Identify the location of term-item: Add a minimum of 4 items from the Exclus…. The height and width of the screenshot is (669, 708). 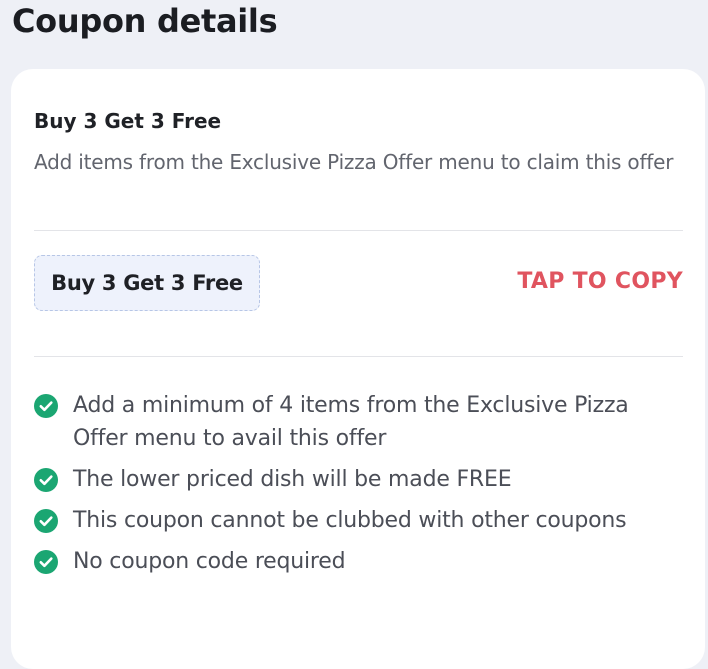
(354, 422).